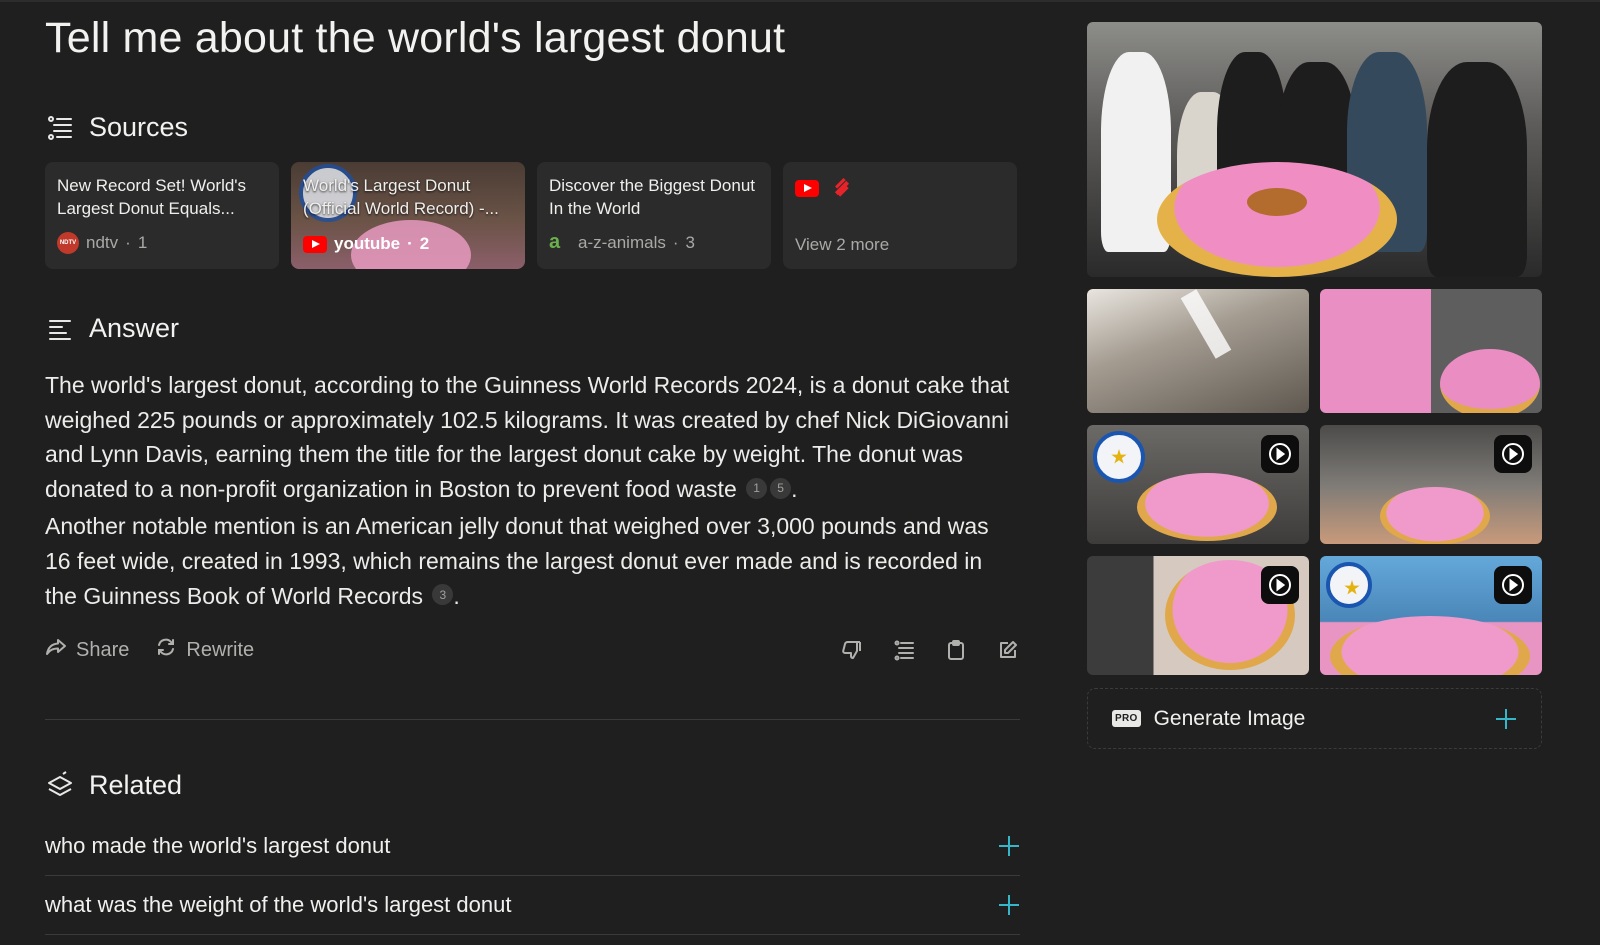 The image size is (1600, 945). Describe the element at coordinates (852, 650) in the screenshot. I see `thumbs-down-icon` at that location.